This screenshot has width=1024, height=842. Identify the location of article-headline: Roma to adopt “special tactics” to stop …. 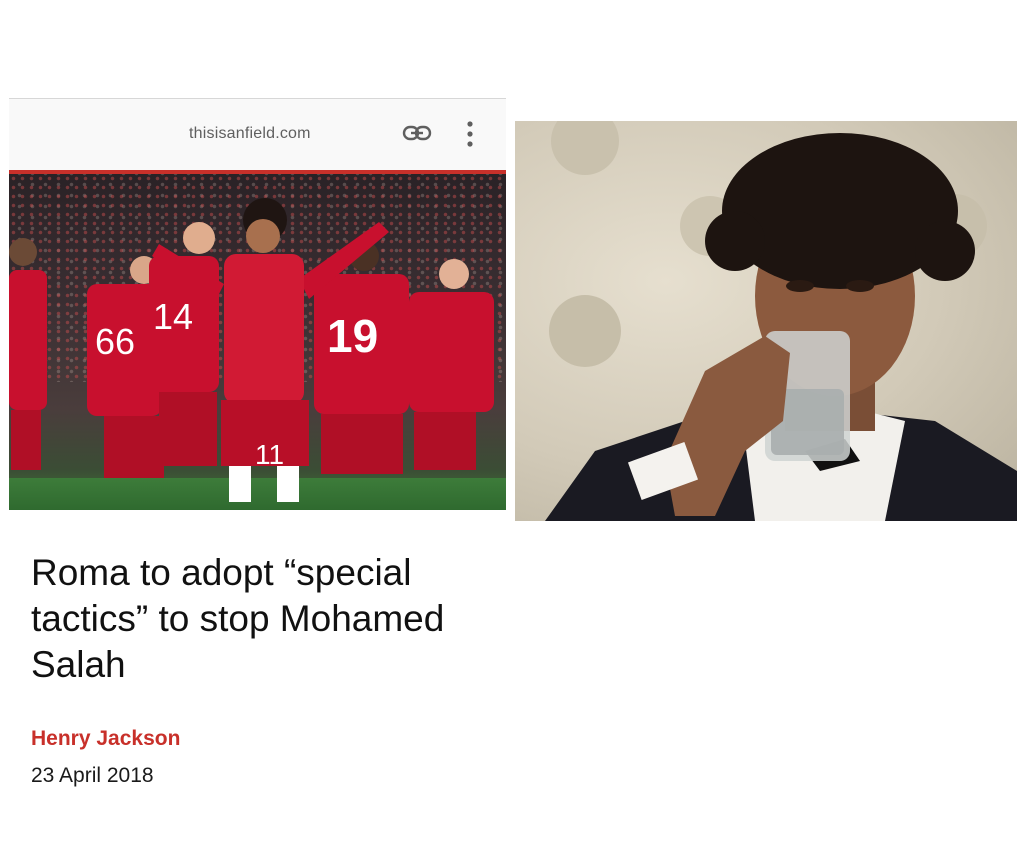
(266, 619).